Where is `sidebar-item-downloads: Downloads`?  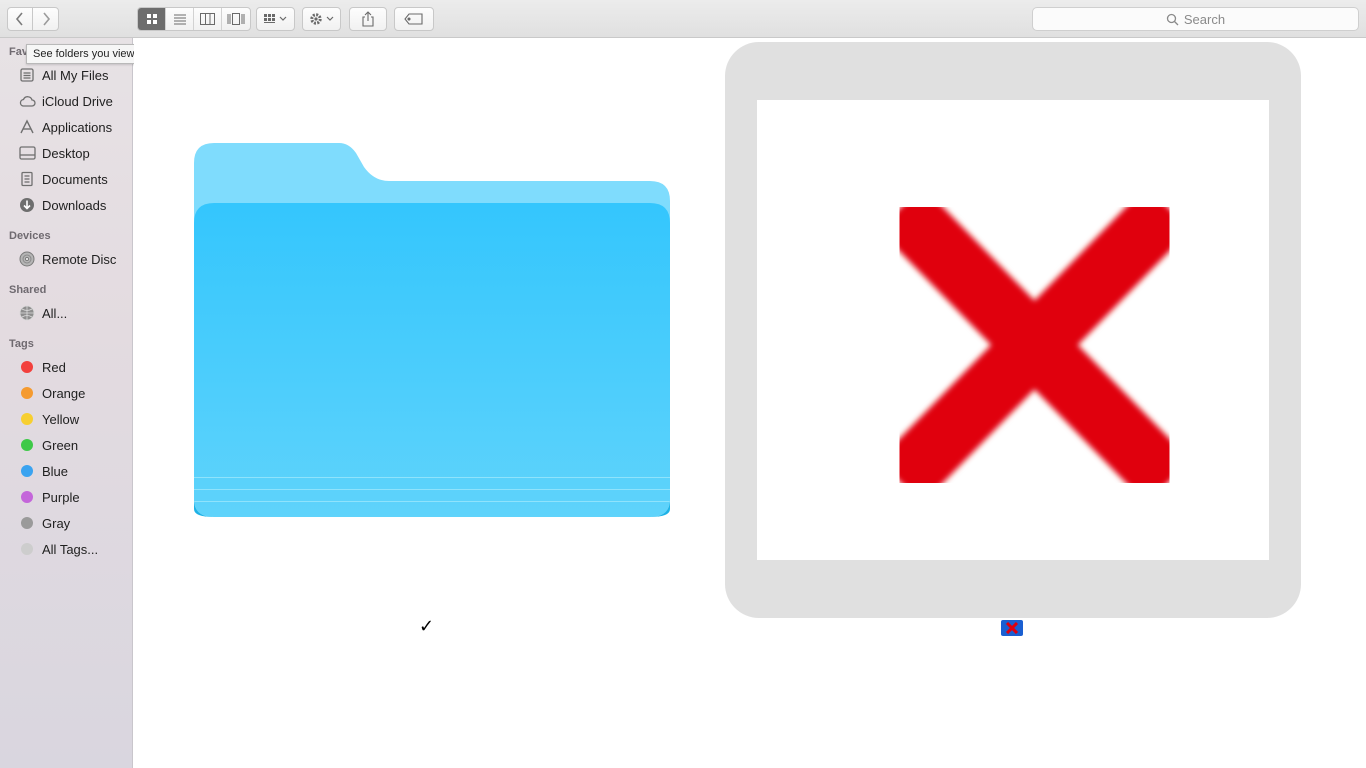
sidebar-item-downloads: Downloads is located at coordinates (66, 205).